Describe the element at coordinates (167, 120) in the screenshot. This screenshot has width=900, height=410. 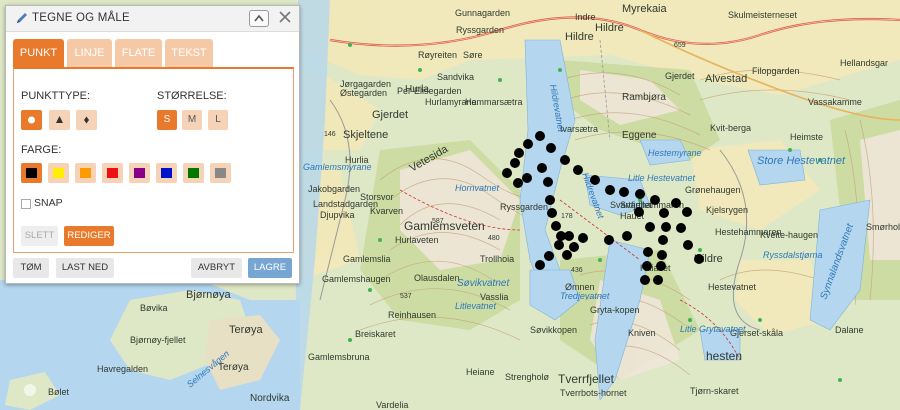
I see `size-s-button: S` at that location.